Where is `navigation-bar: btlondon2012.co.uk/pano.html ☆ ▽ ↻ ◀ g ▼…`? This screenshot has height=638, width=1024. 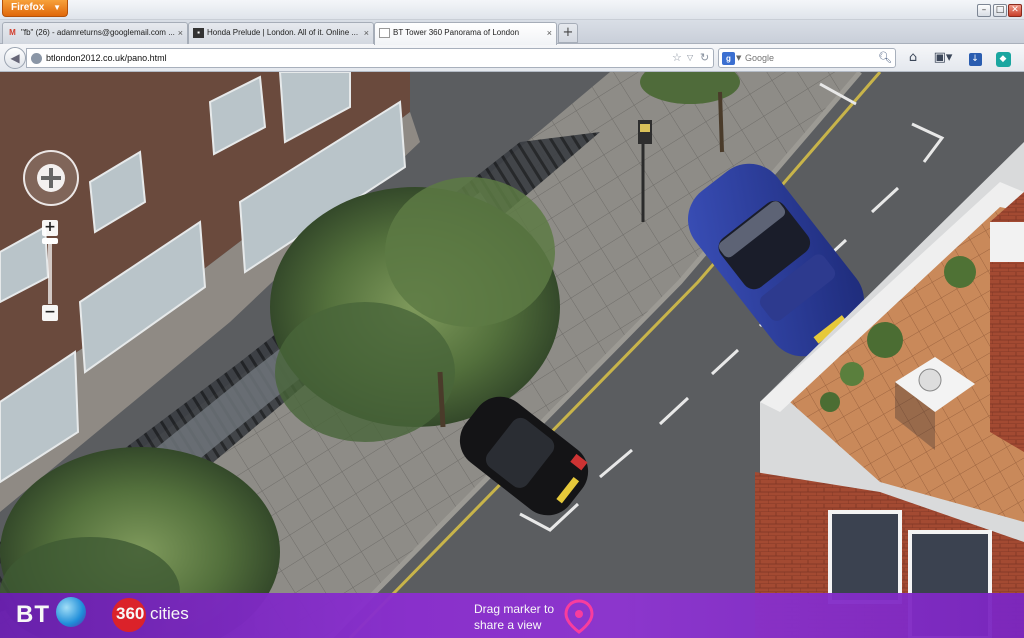 navigation-bar: btlondon2012.co.uk/pano.html ☆ ▽ ↻ ◀ g ▼… is located at coordinates (512, 58).